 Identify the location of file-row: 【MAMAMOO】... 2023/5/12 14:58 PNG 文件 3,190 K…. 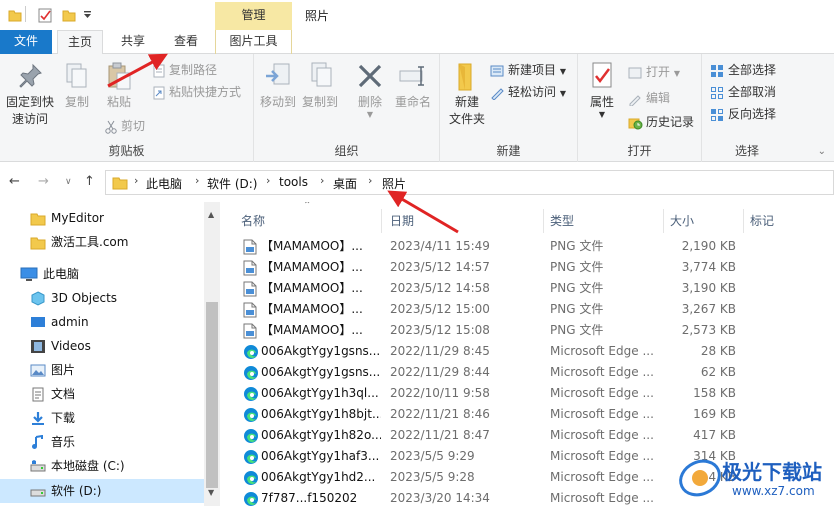
(527, 288).